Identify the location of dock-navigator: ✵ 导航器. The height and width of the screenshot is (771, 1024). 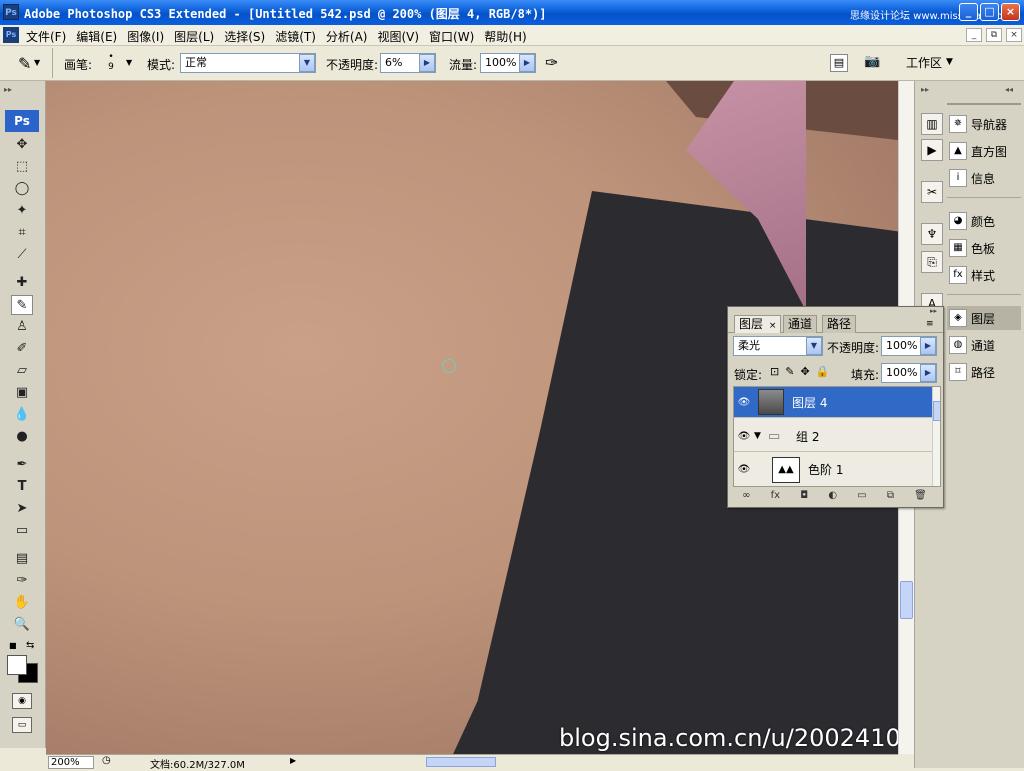
(984, 124).